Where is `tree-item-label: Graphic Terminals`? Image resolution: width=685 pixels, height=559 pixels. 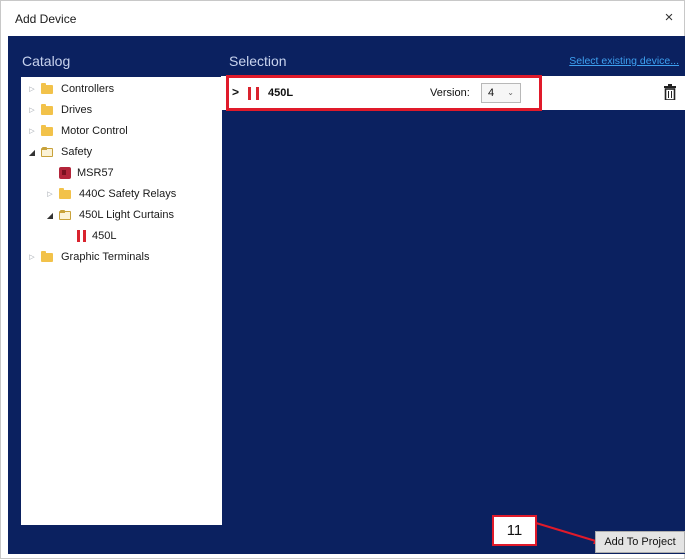
tree-item-label: Graphic Terminals is located at coordinates (105, 257).